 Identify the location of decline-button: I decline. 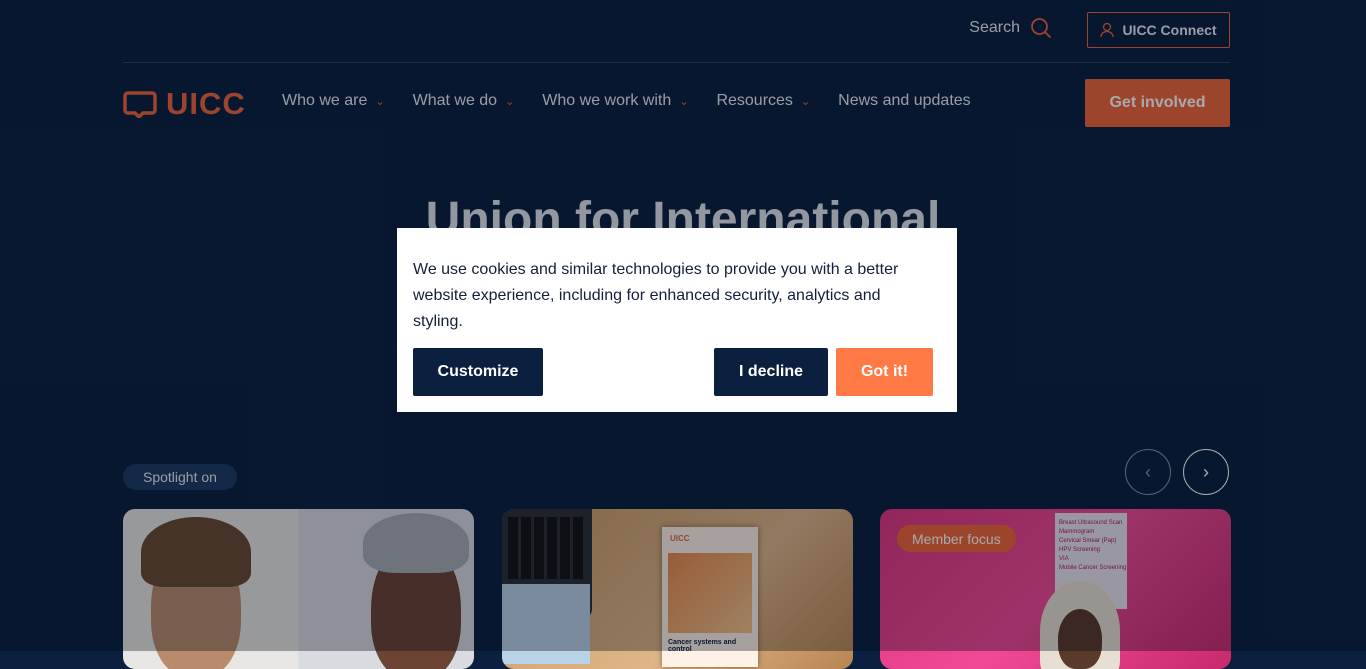
(771, 372).